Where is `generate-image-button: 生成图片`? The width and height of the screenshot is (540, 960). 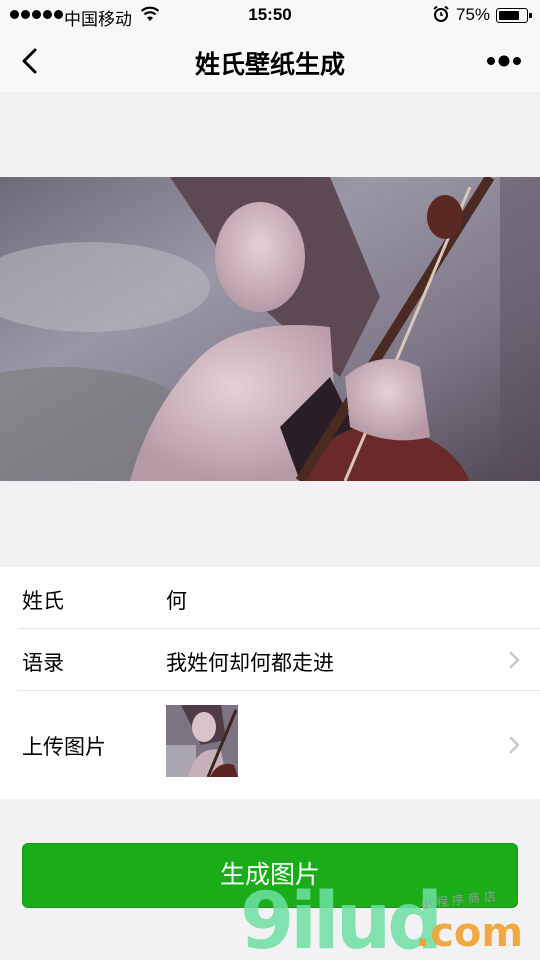 generate-image-button: 生成图片 is located at coordinates (270, 875).